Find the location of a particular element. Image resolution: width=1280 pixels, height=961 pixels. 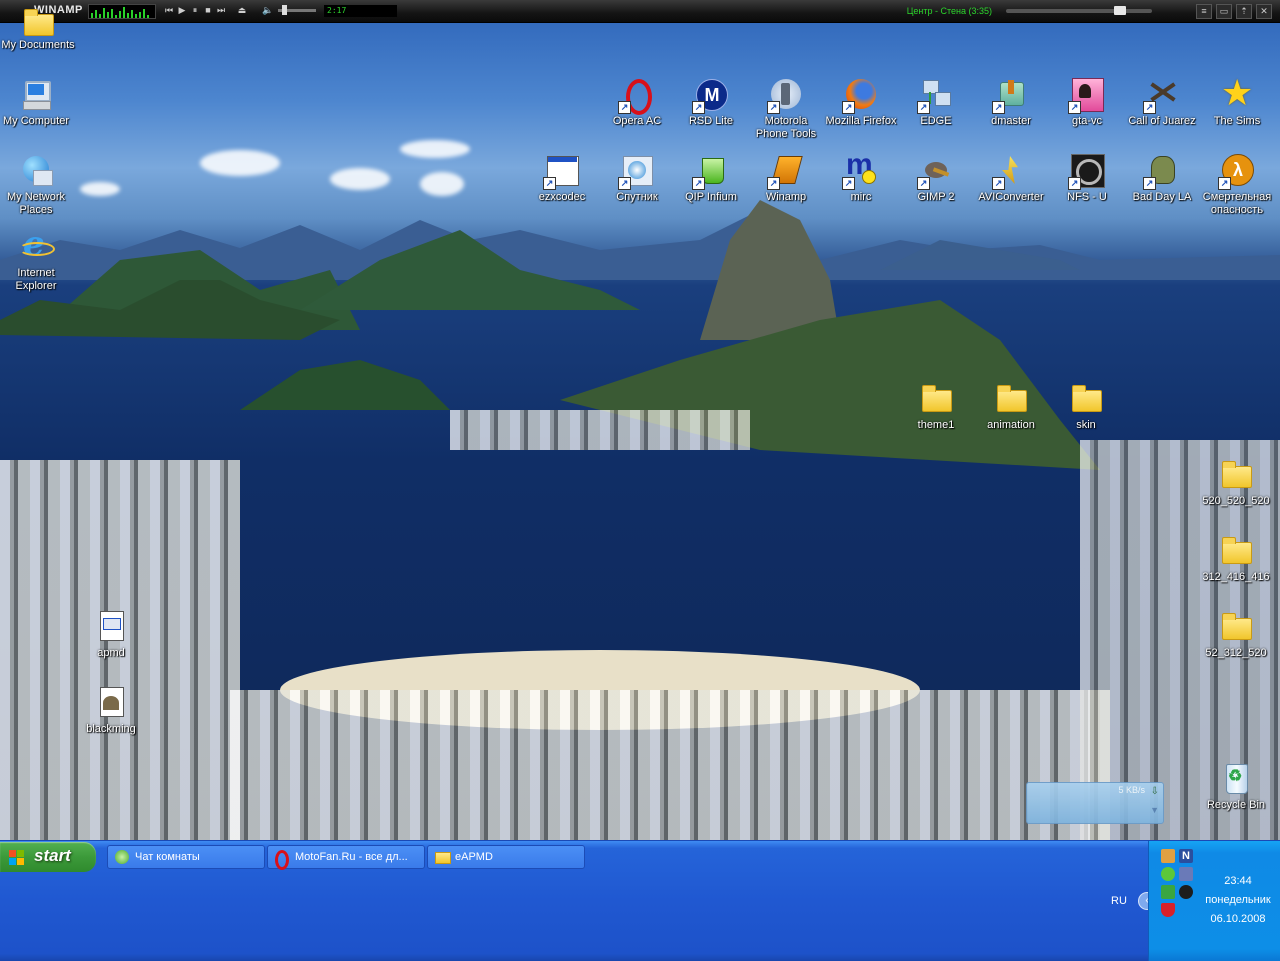

clock-time: 23:44 is located at coordinates (1238, 881).